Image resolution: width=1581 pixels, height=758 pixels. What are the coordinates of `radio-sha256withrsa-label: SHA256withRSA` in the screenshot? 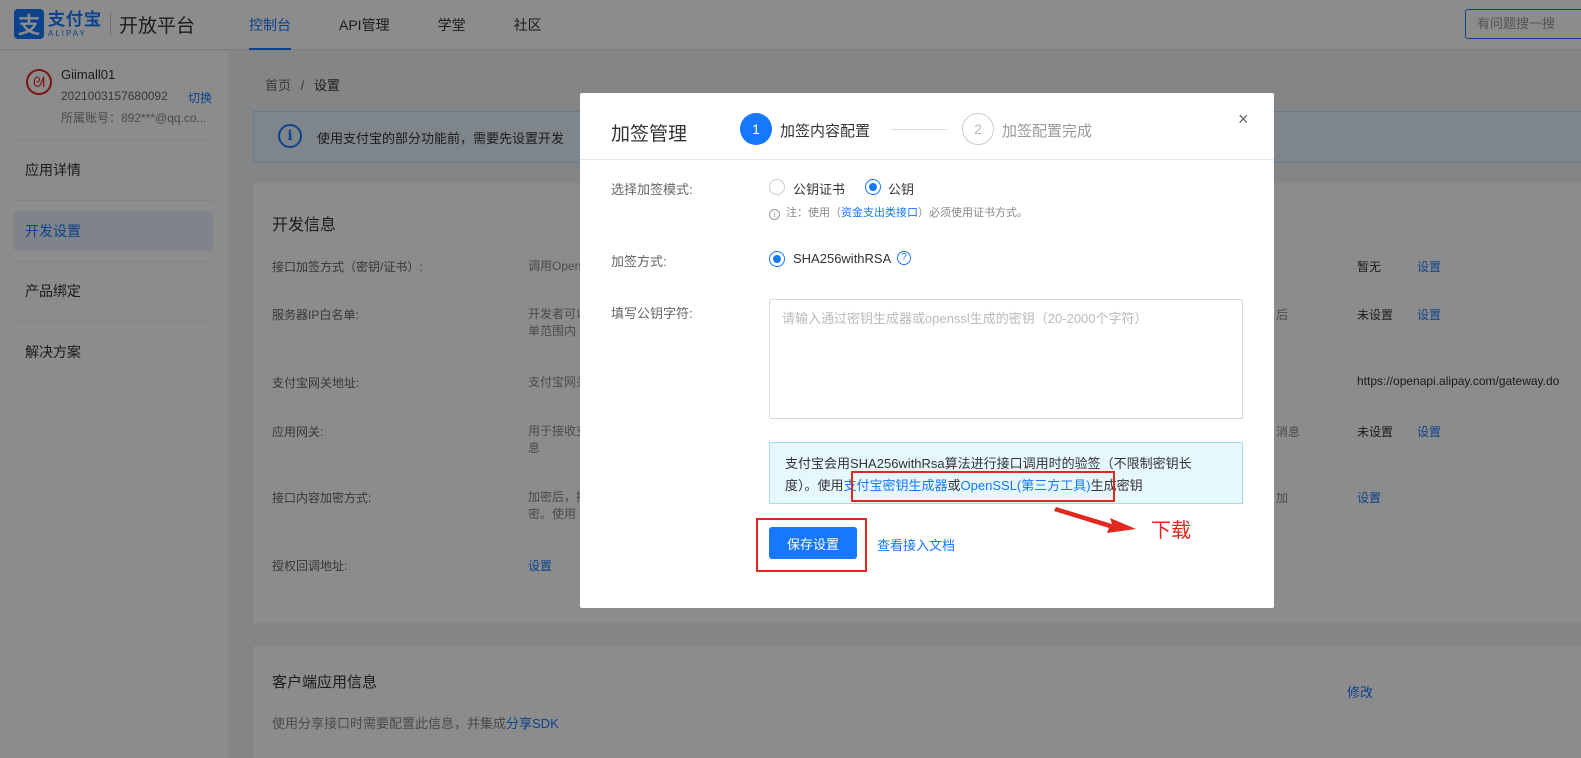 It's located at (842, 258).